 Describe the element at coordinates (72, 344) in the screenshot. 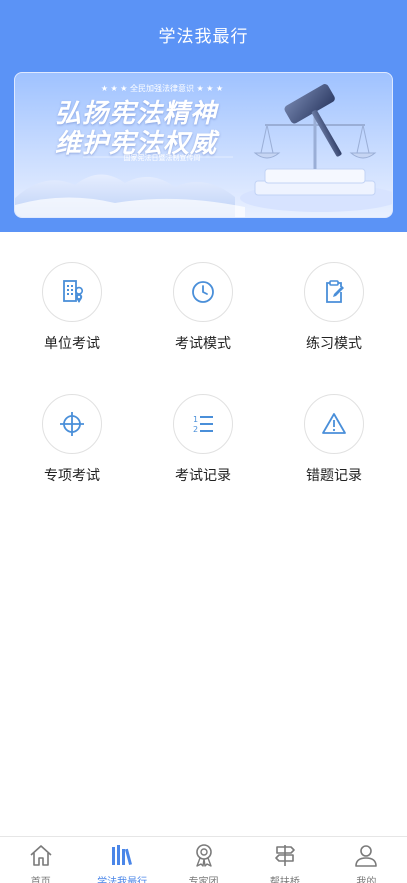

I see `unit-exam-label: 单位考试` at that location.